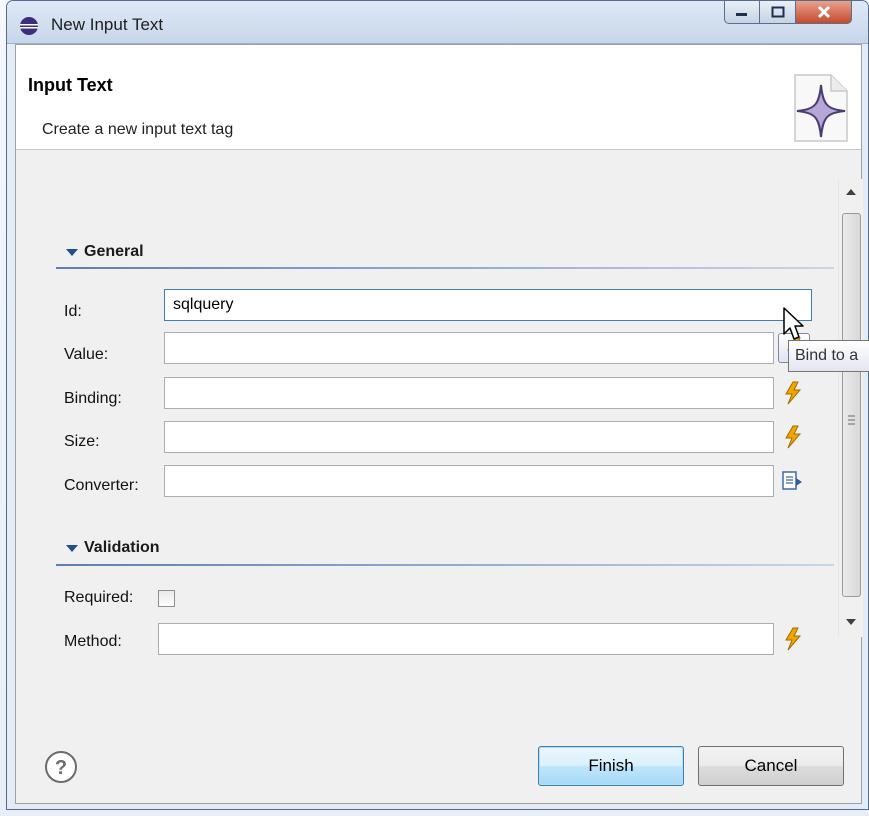 This screenshot has width=869, height=816. I want to click on minimize-button, so click(742, 12).